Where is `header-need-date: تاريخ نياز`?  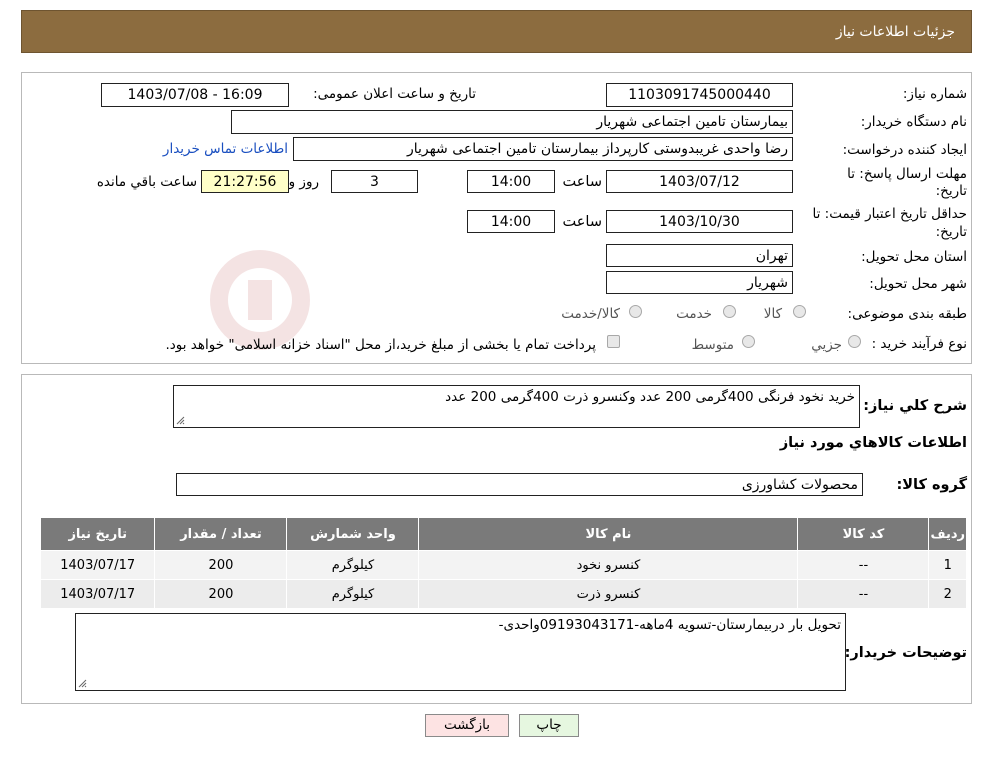
header-need-date: تاريخ نياز is located at coordinates (97, 534).